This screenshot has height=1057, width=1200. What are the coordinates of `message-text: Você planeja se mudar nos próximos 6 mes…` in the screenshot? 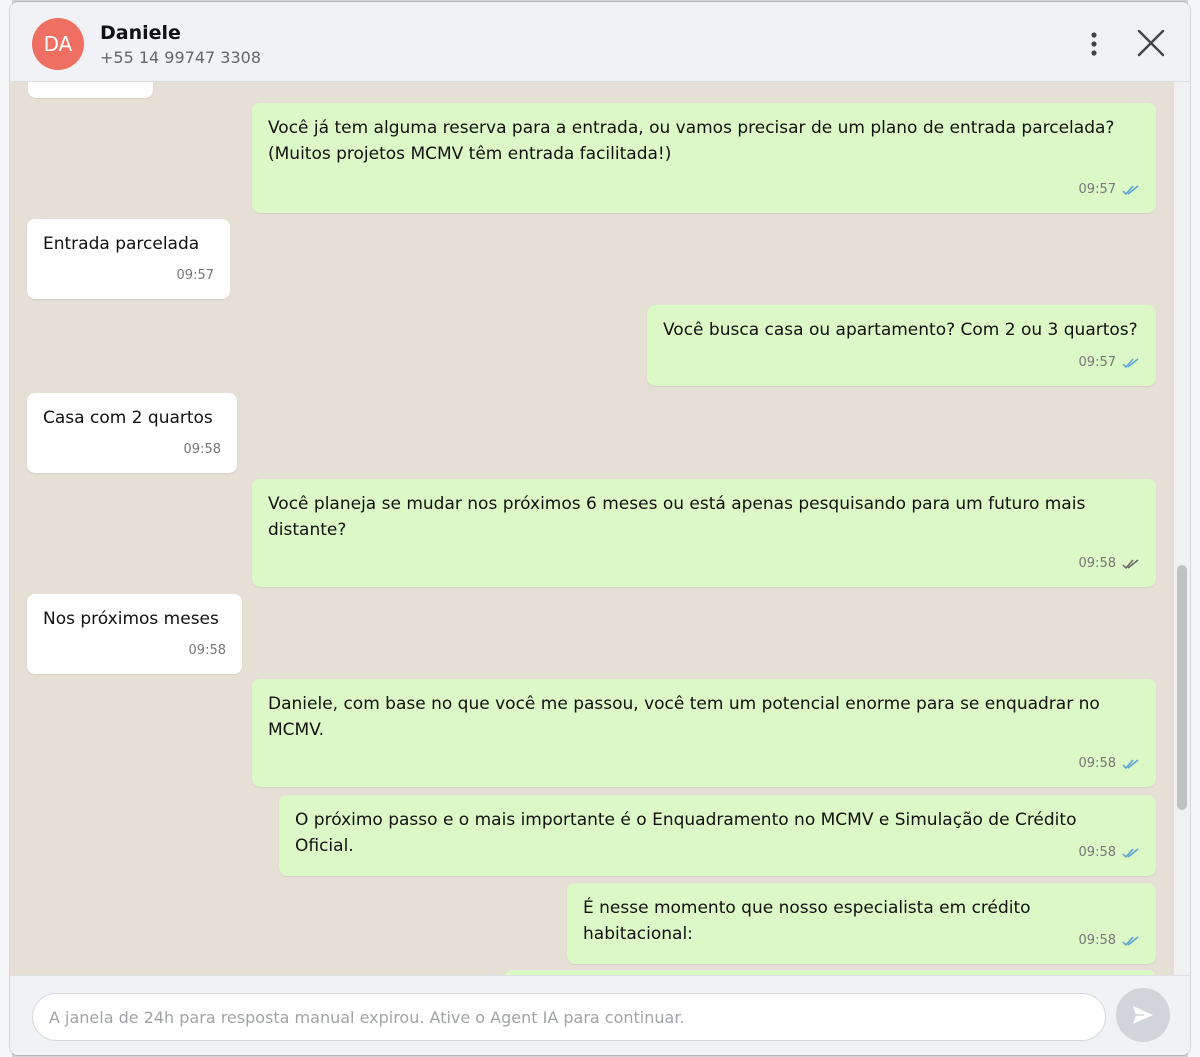 It's located at (677, 517).